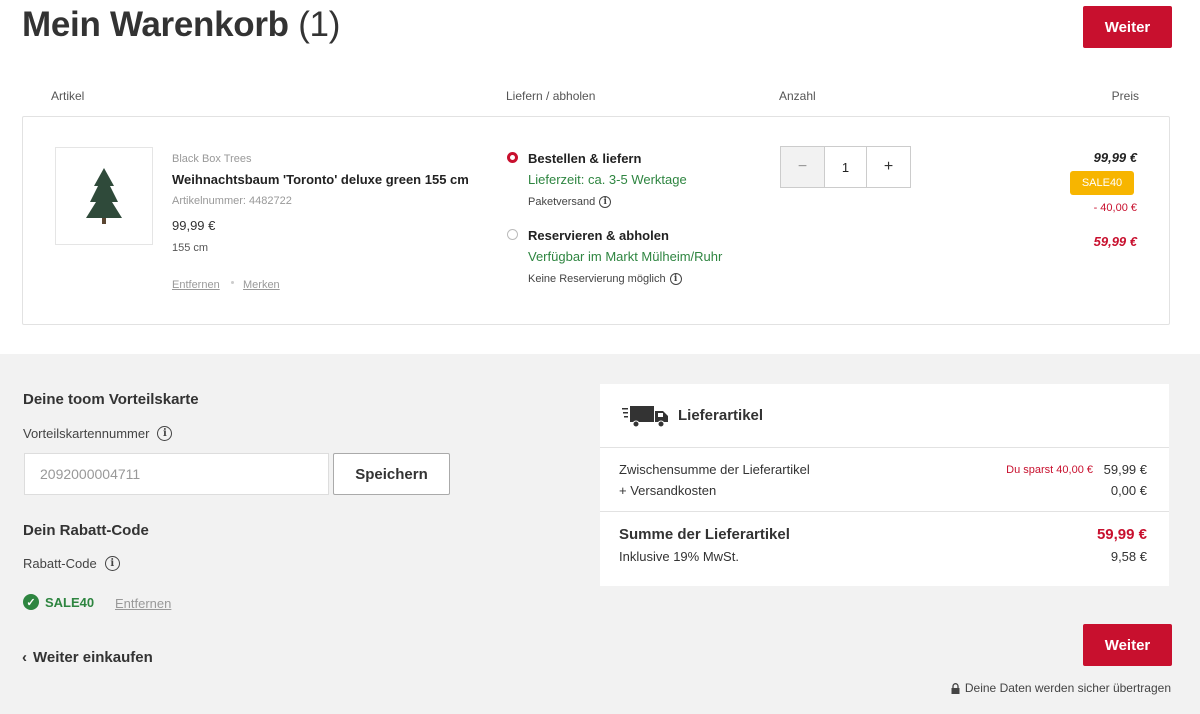 This screenshot has width=1200, height=714. I want to click on quantity-stepper: − 1 +, so click(845, 167).